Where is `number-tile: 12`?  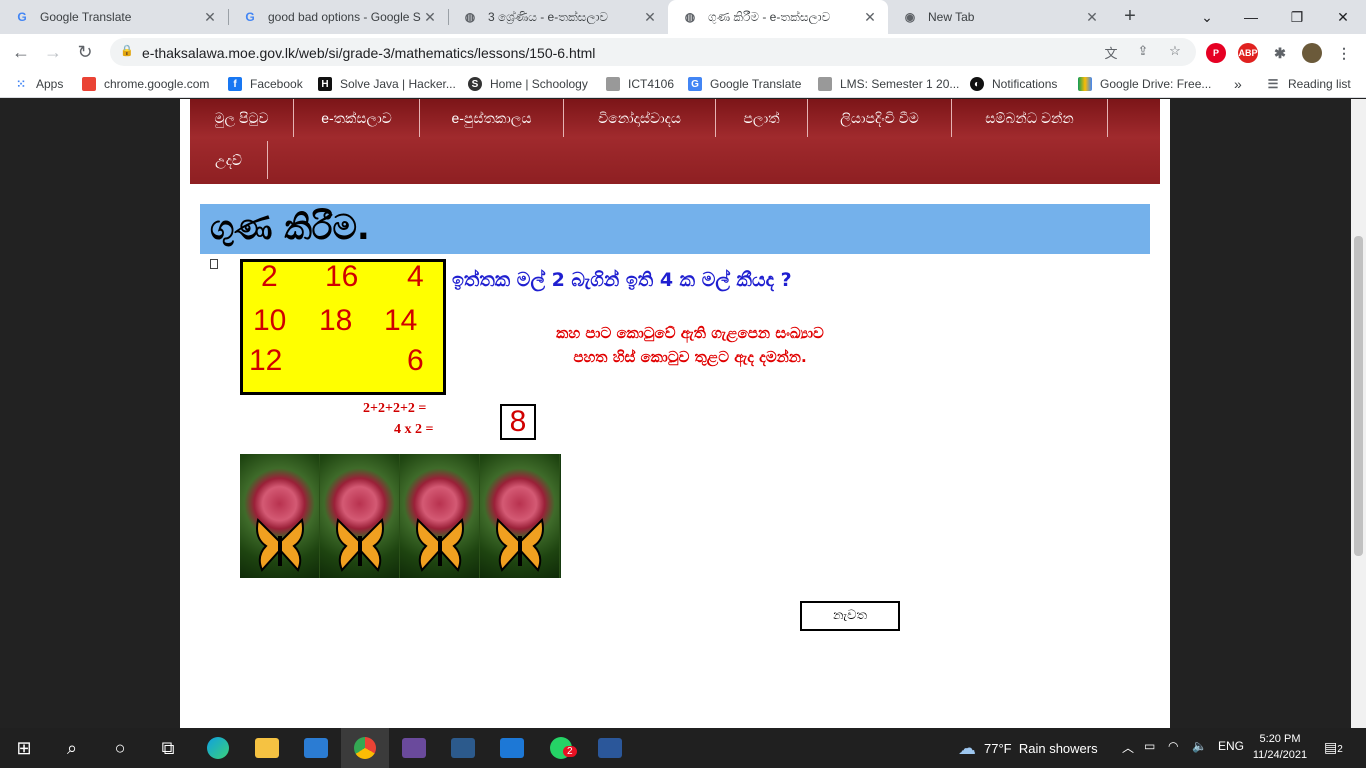
number-tile: 12 is located at coordinates (265, 361).